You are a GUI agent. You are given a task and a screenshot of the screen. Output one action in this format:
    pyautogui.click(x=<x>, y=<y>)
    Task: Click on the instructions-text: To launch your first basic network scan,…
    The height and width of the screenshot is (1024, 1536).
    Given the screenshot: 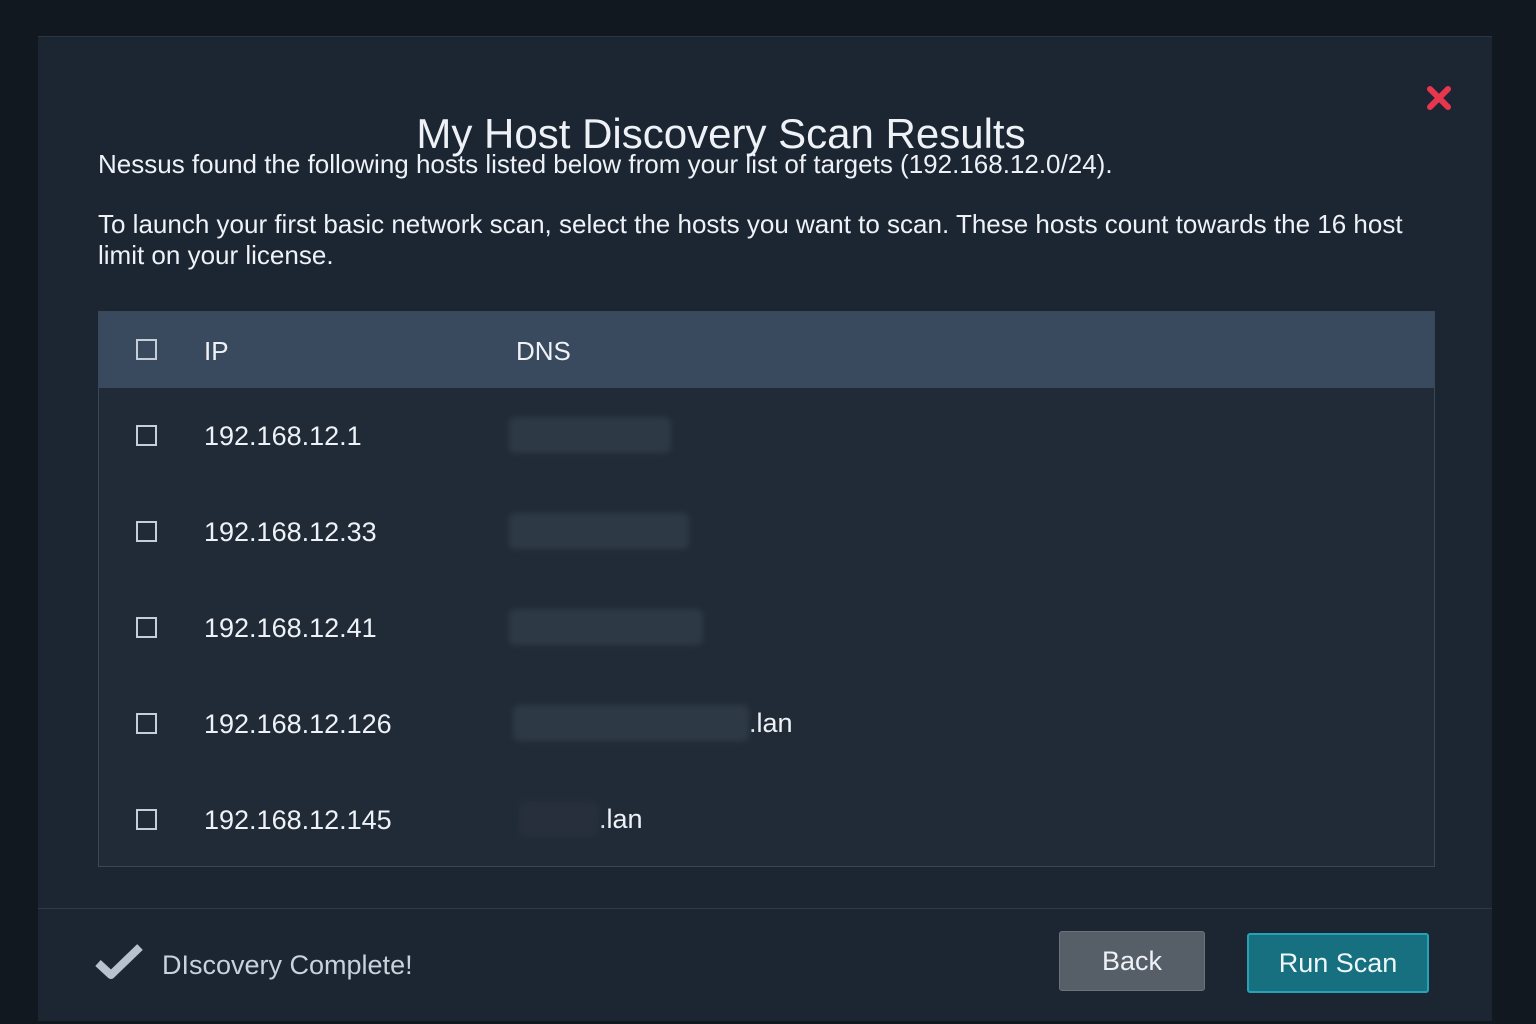 What is the action you would take?
    pyautogui.click(x=750, y=239)
    